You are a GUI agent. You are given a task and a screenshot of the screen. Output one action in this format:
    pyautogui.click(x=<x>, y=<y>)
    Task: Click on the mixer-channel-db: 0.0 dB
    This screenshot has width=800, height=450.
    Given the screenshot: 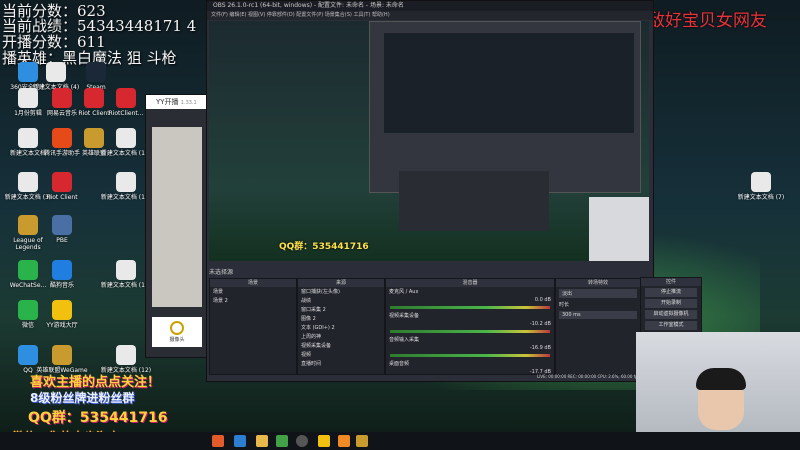 What is the action you would take?
    pyautogui.click(x=542, y=300)
    